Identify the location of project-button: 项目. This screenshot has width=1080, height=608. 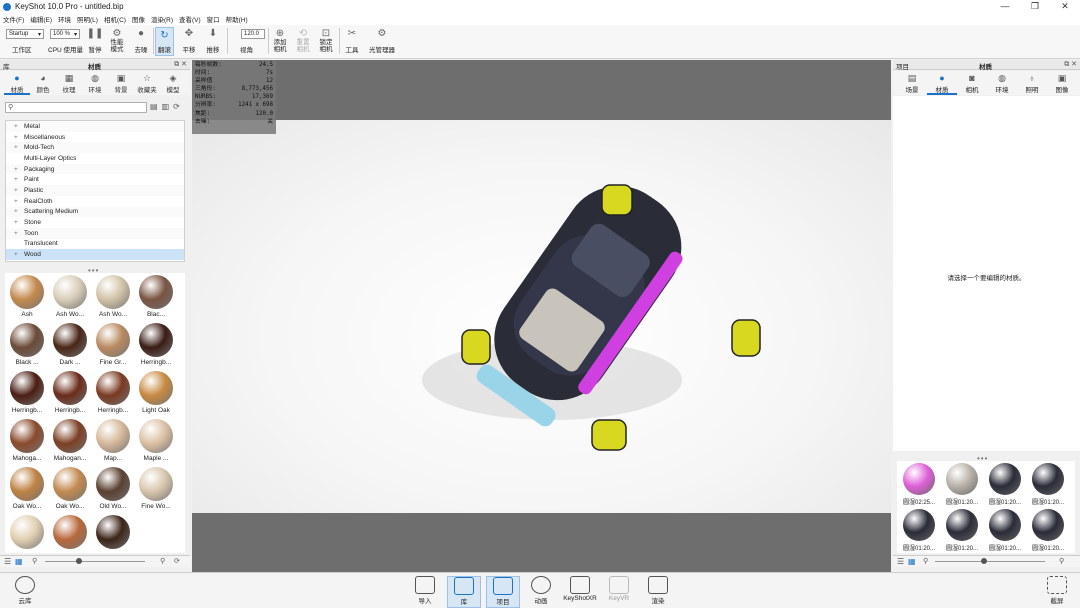
(503, 592).